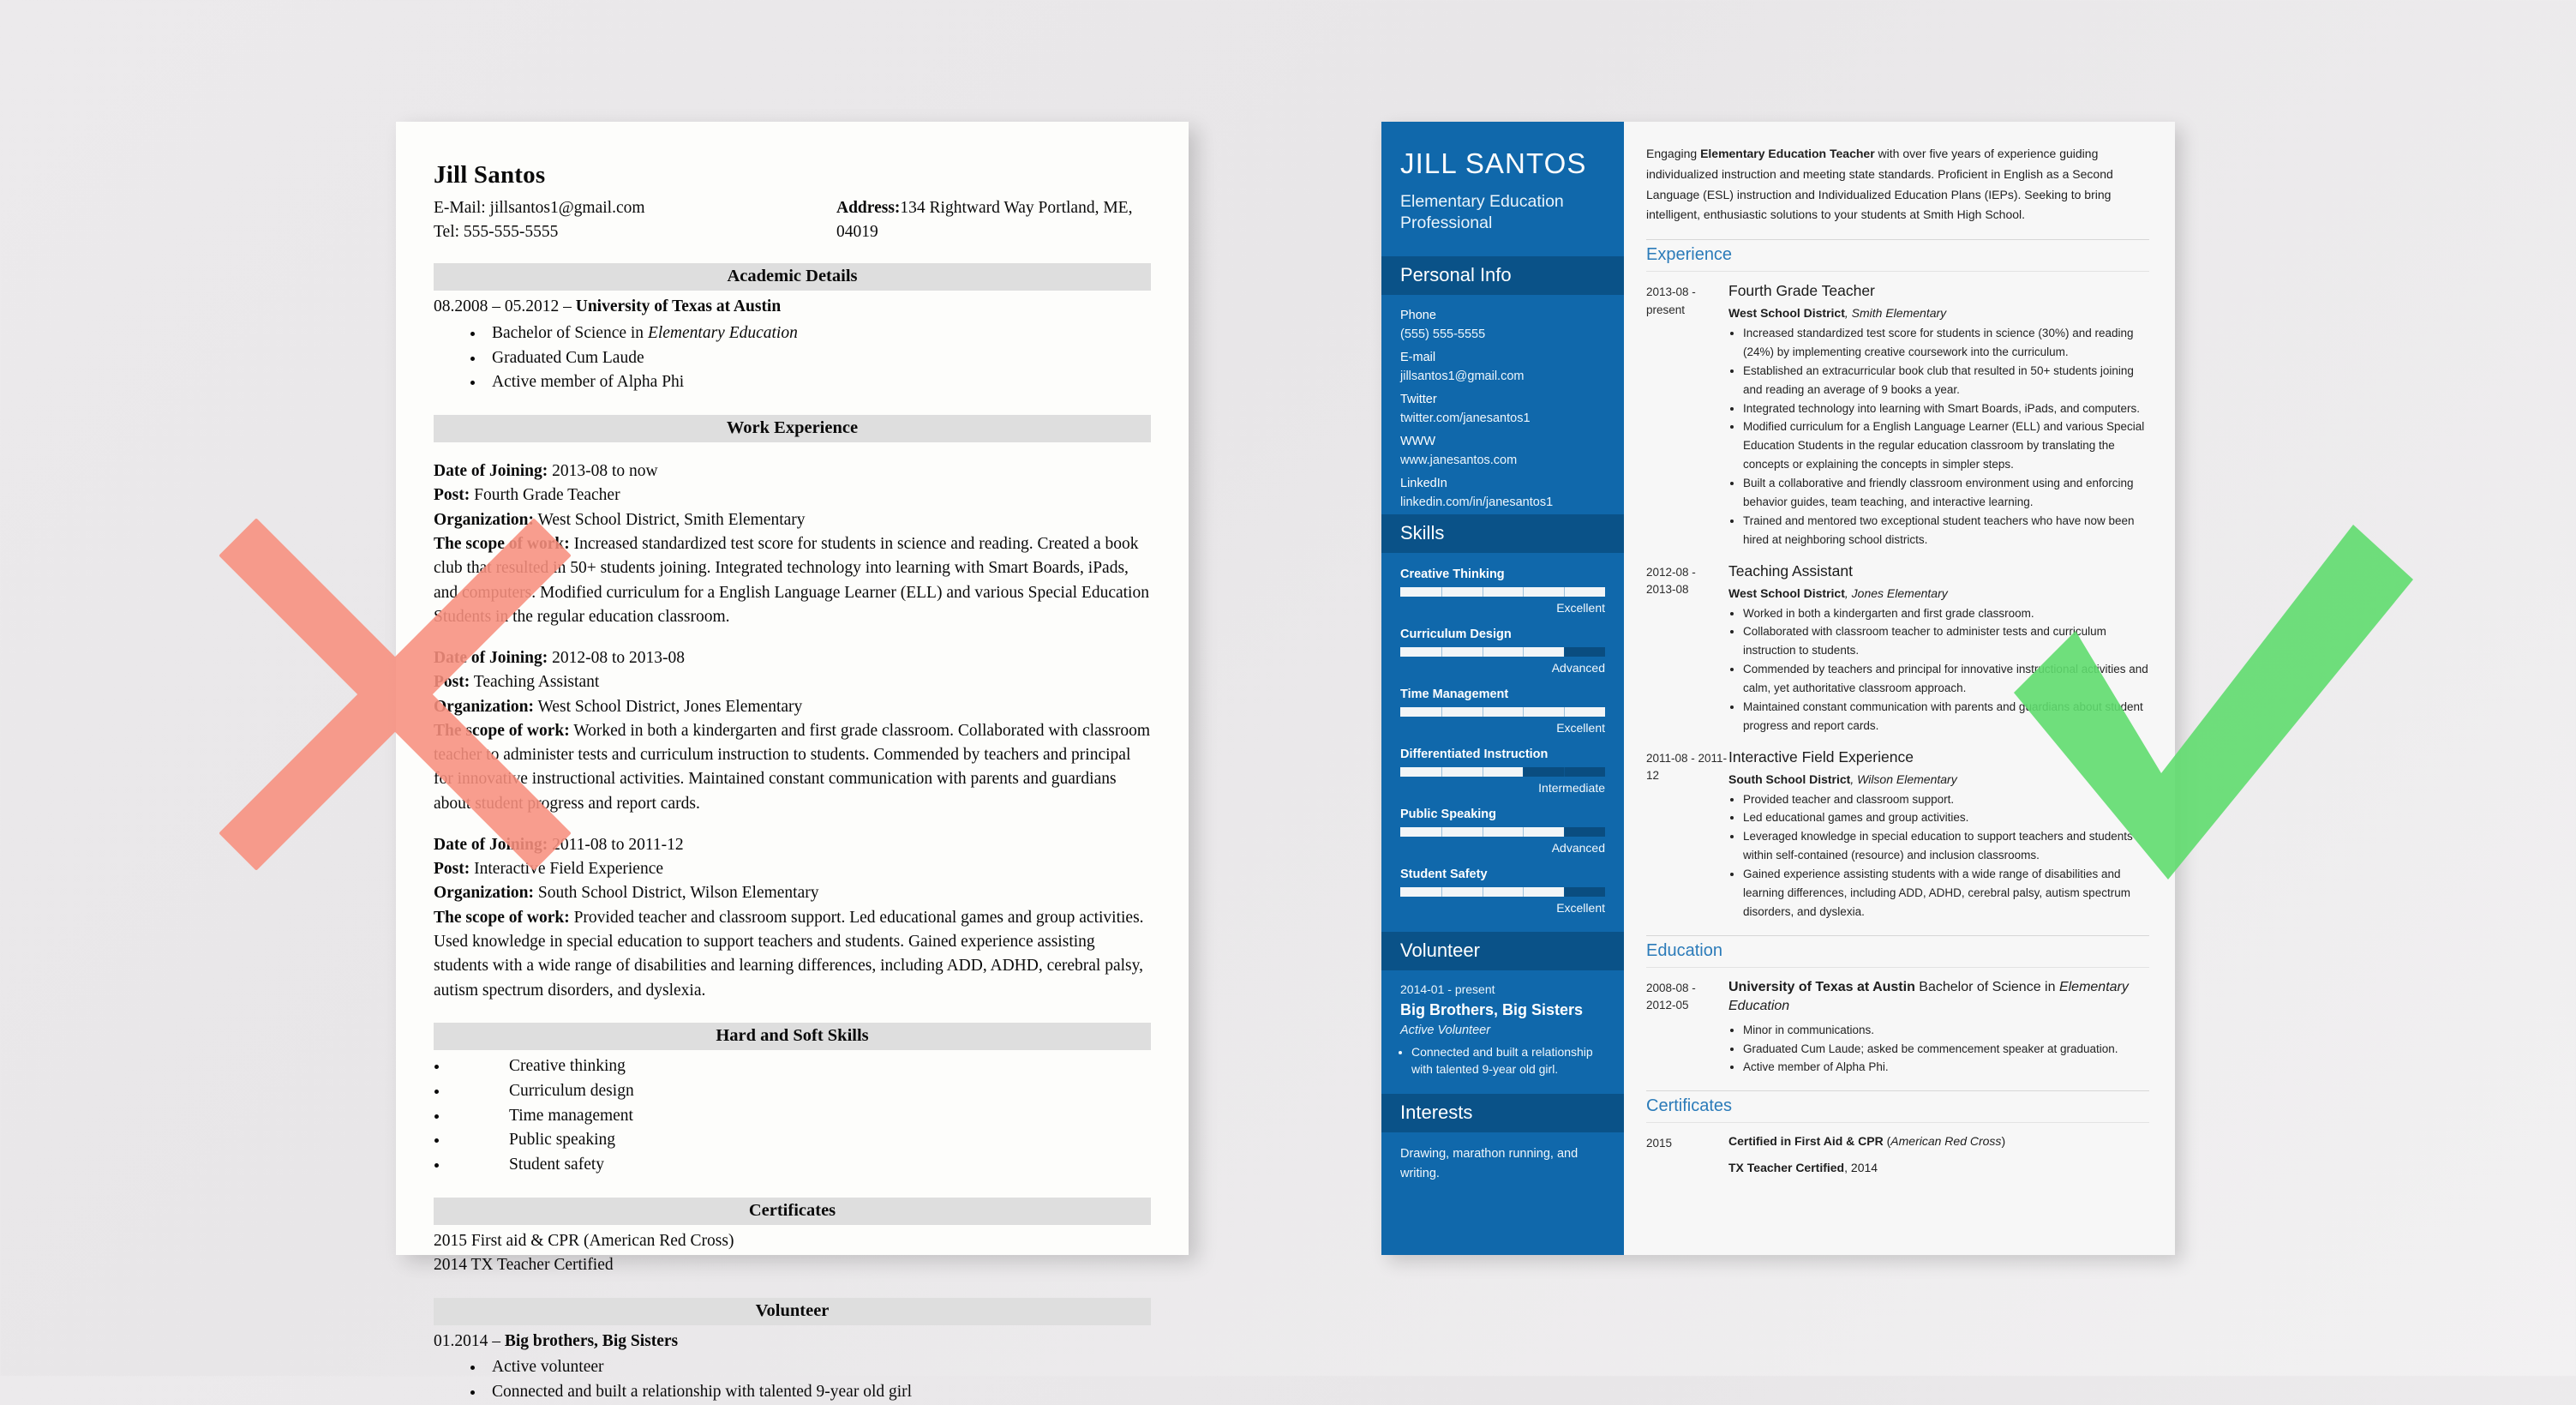 This screenshot has width=2576, height=1405. What do you see at coordinates (676, 893) in the screenshot?
I see `job-org-value: South School District, Wilson Elementary` at bounding box center [676, 893].